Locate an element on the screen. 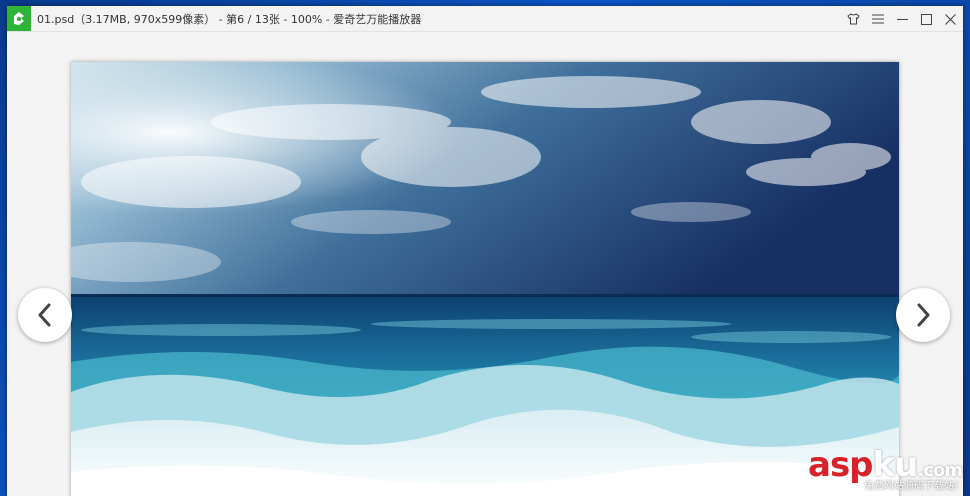 The image size is (970, 496). next-image-button is located at coordinates (923, 315).